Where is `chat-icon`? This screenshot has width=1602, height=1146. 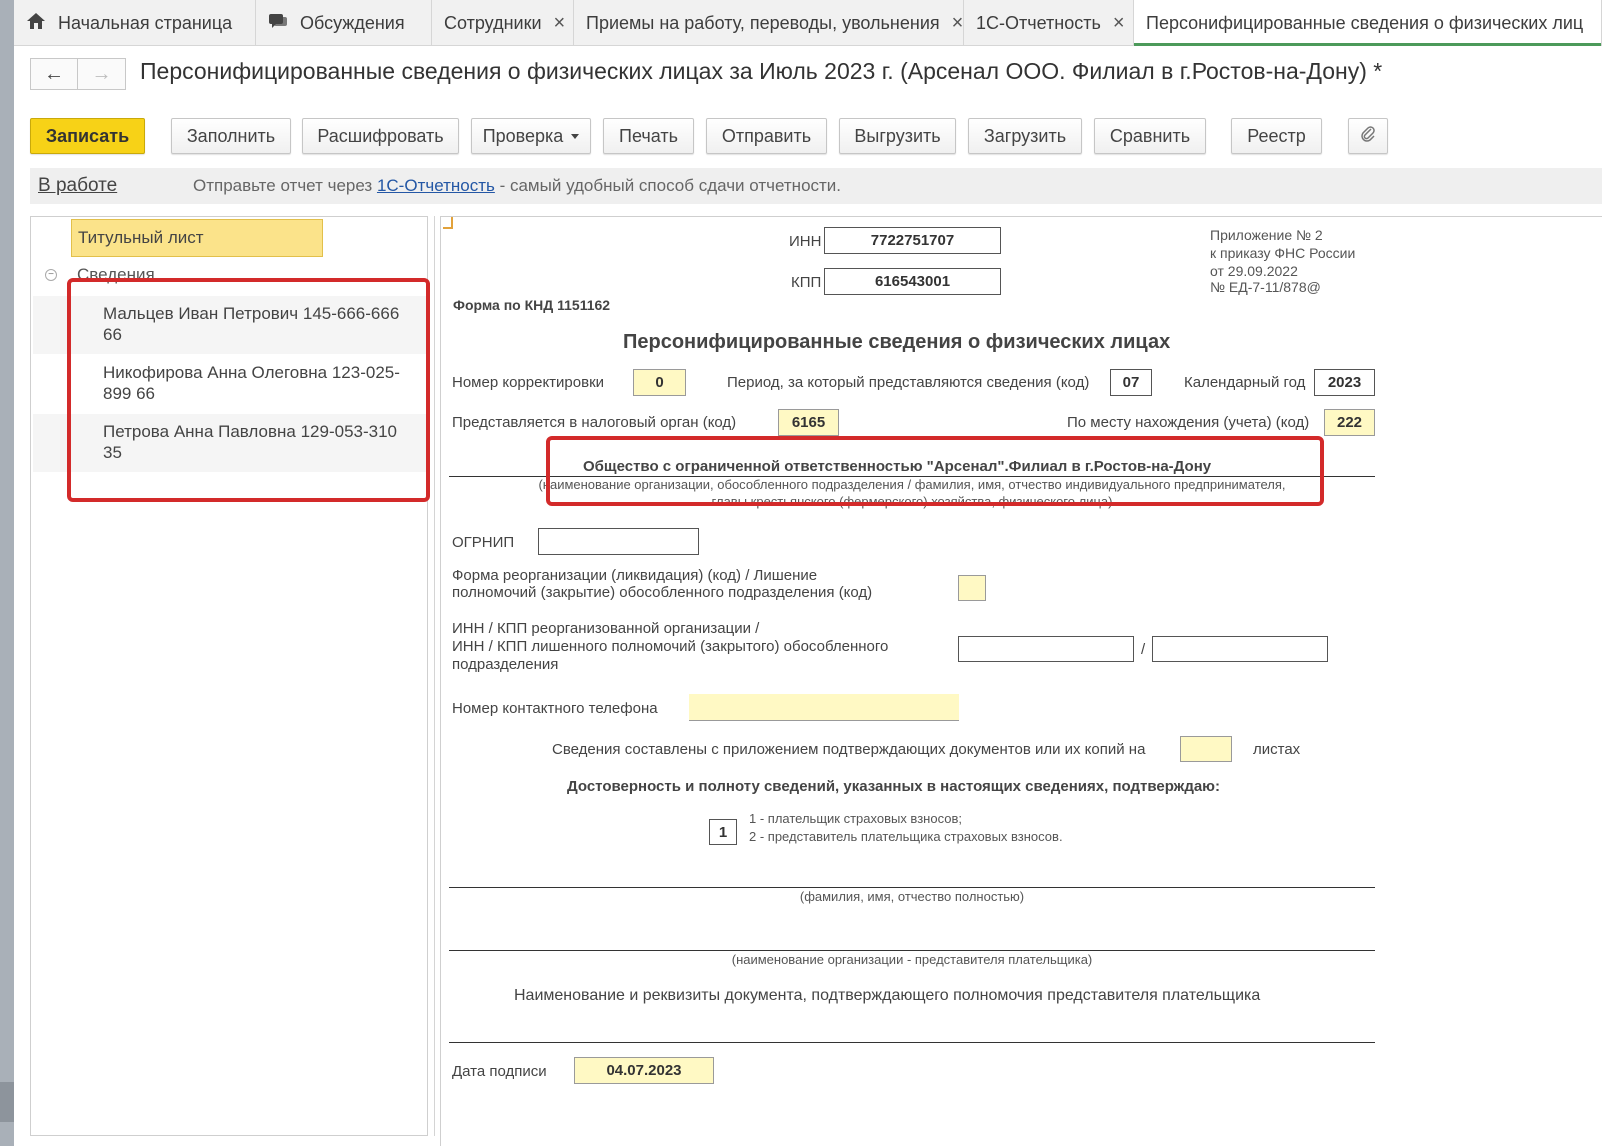
chat-icon is located at coordinates (278, 23).